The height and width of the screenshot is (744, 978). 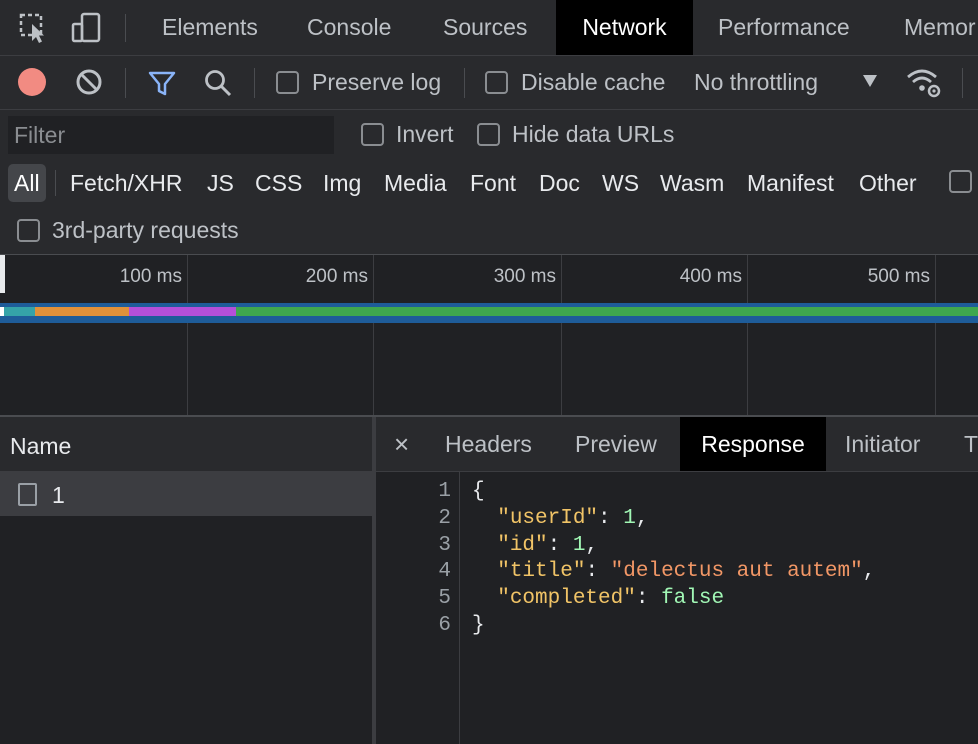 I want to click on blocked-requests-checkbox, so click(x=960, y=181).